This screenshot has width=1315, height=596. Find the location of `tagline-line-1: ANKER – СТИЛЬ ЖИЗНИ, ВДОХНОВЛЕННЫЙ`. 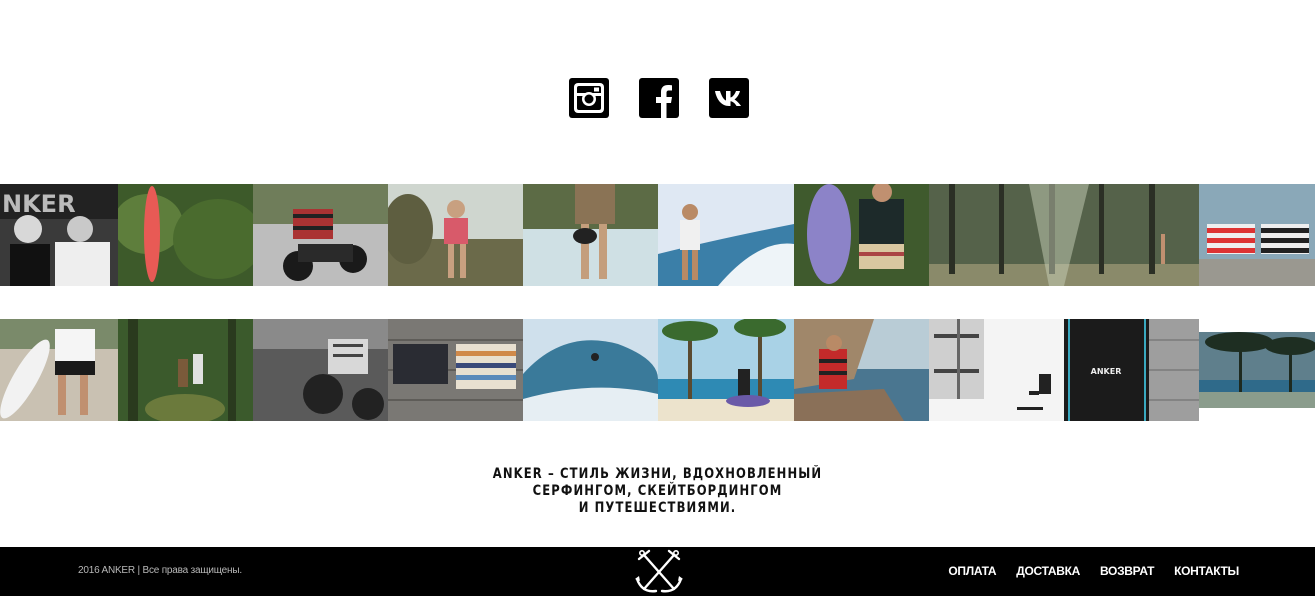

tagline-line-1: ANKER – СТИЛЬ ЖИЗНИ, ВДОХНОВЛЕННЫЙ is located at coordinates (657, 474).